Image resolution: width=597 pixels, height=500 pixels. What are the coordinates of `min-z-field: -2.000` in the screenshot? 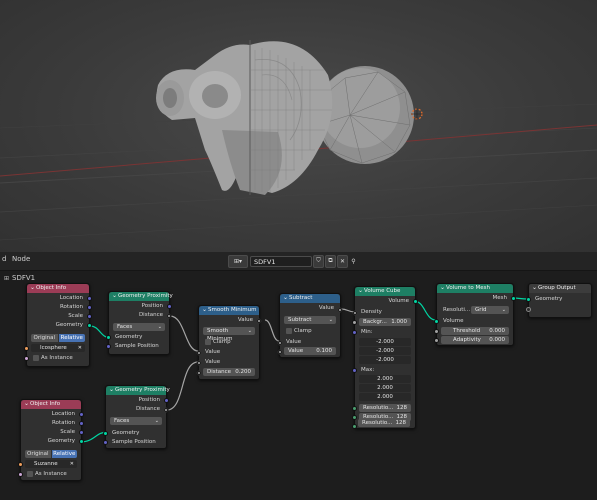 It's located at (385, 360).